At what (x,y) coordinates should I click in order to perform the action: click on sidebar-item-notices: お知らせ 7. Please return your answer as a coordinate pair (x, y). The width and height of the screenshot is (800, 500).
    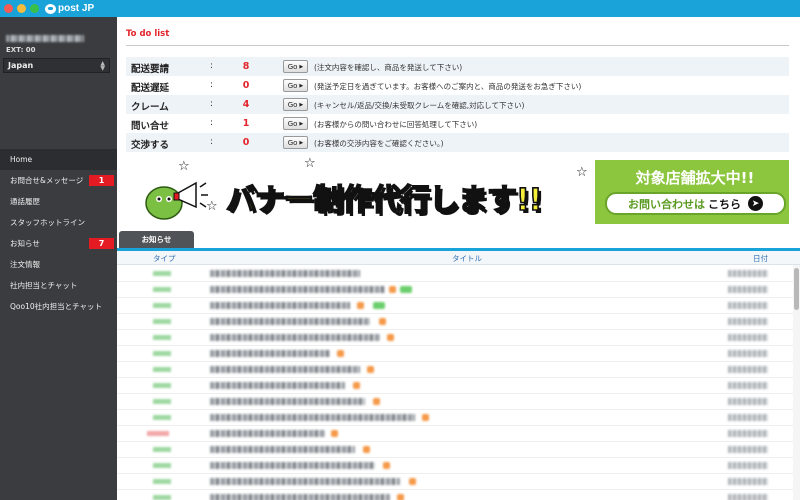
    Looking at the image, I should click on (58, 243).